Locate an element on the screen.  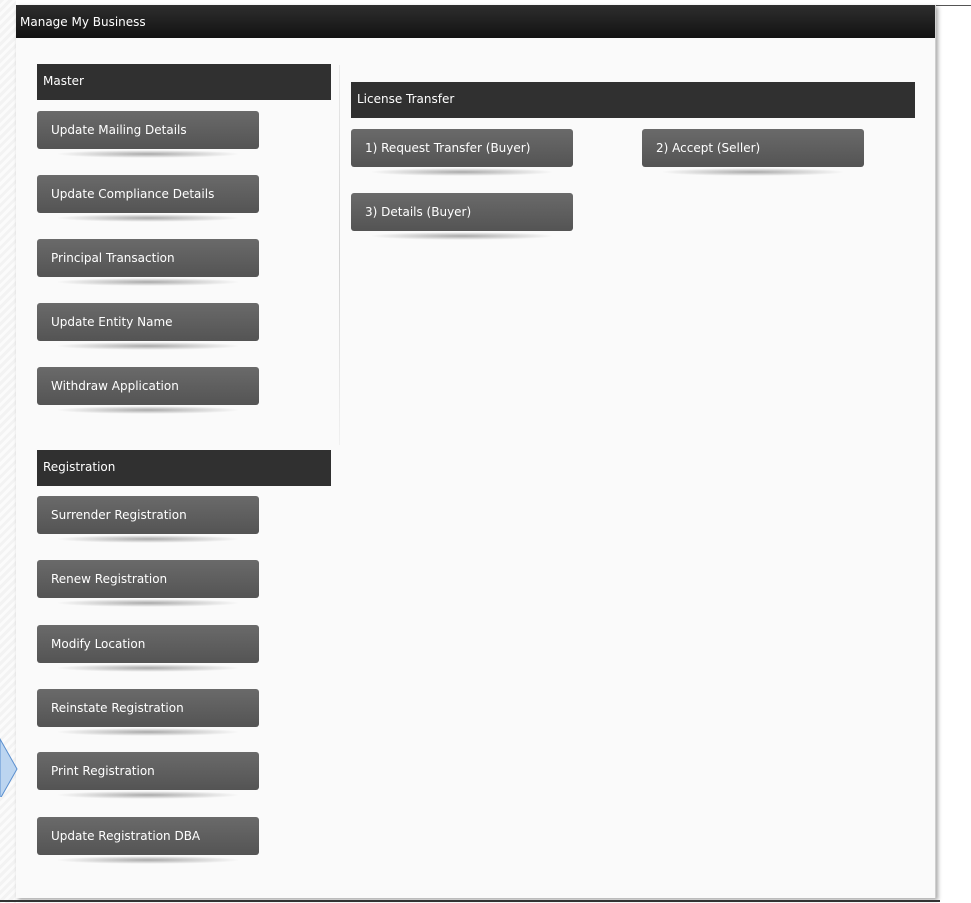
top-divider-line is located at coordinates (953, 5).